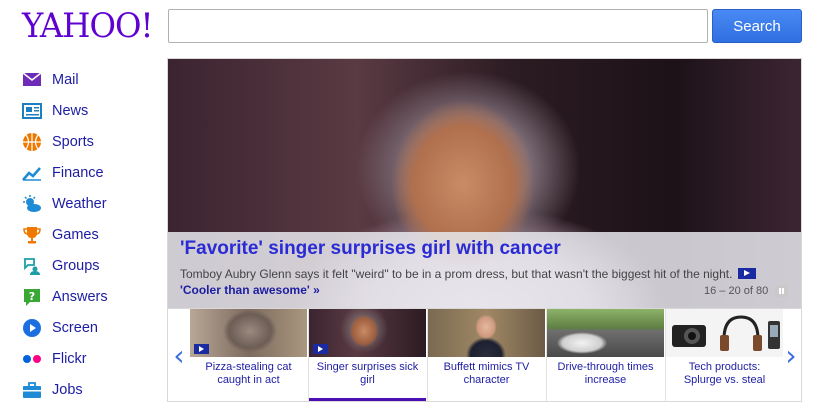 The width and height of the screenshot is (819, 413). What do you see at coordinates (250, 290) in the screenshot?
I see `featured-story-link: 'Cooler than awesome' »` at bounding box center [250, 290].